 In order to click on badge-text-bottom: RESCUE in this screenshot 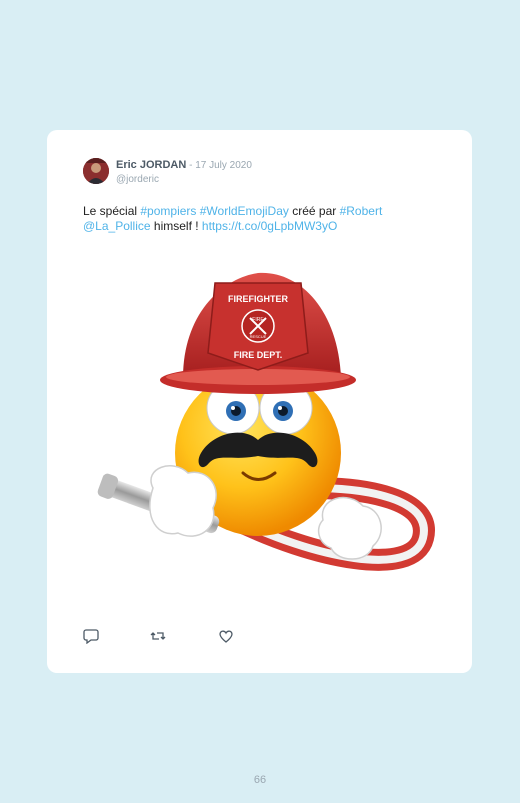, I will do `click(258, 336)`.